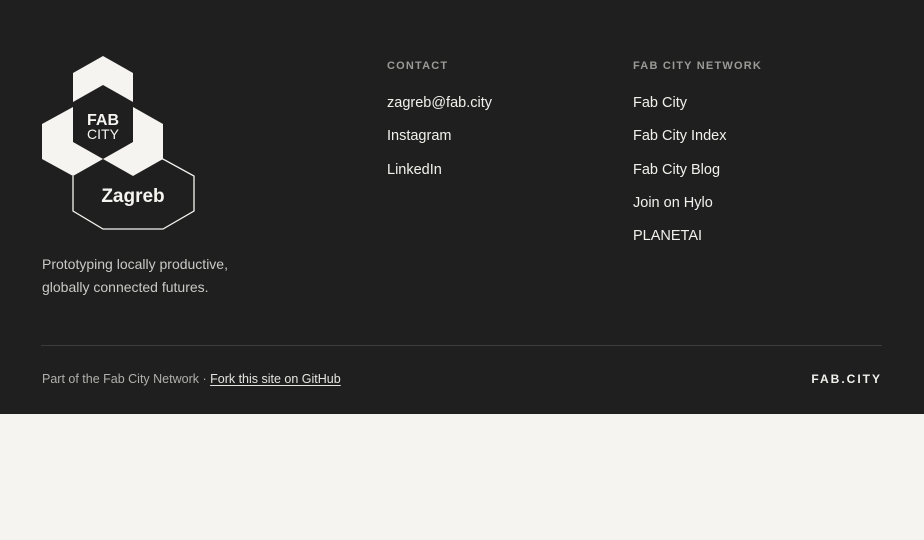  Describe the element at coordinates (418, 66) in the screenshot. I see `contact-heading: CONTACT` at that location.